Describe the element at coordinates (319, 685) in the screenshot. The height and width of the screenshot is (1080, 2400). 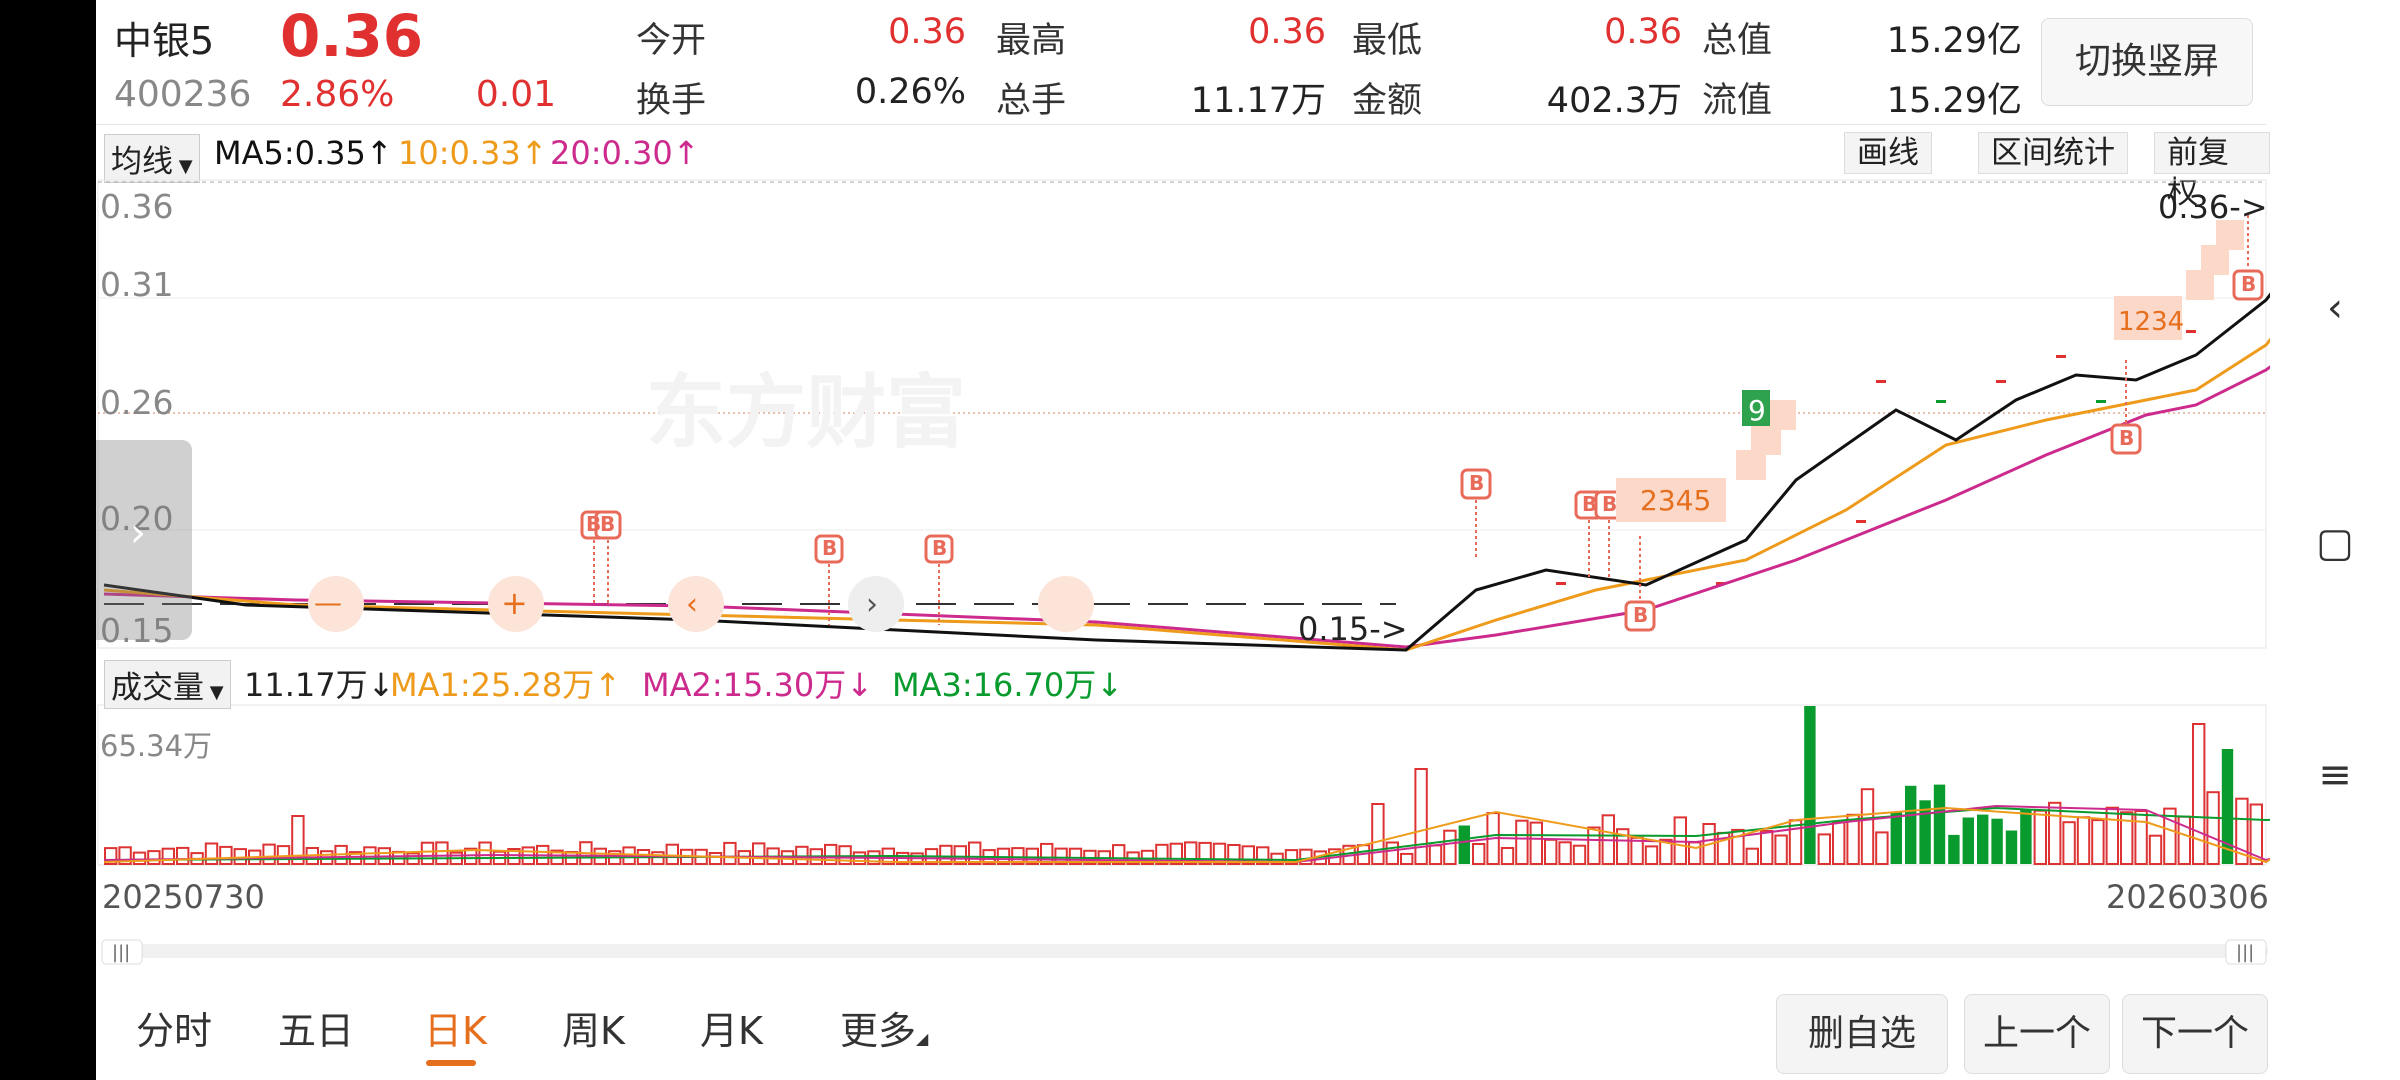
I see `volume-value: 11.17万↓` at that location.